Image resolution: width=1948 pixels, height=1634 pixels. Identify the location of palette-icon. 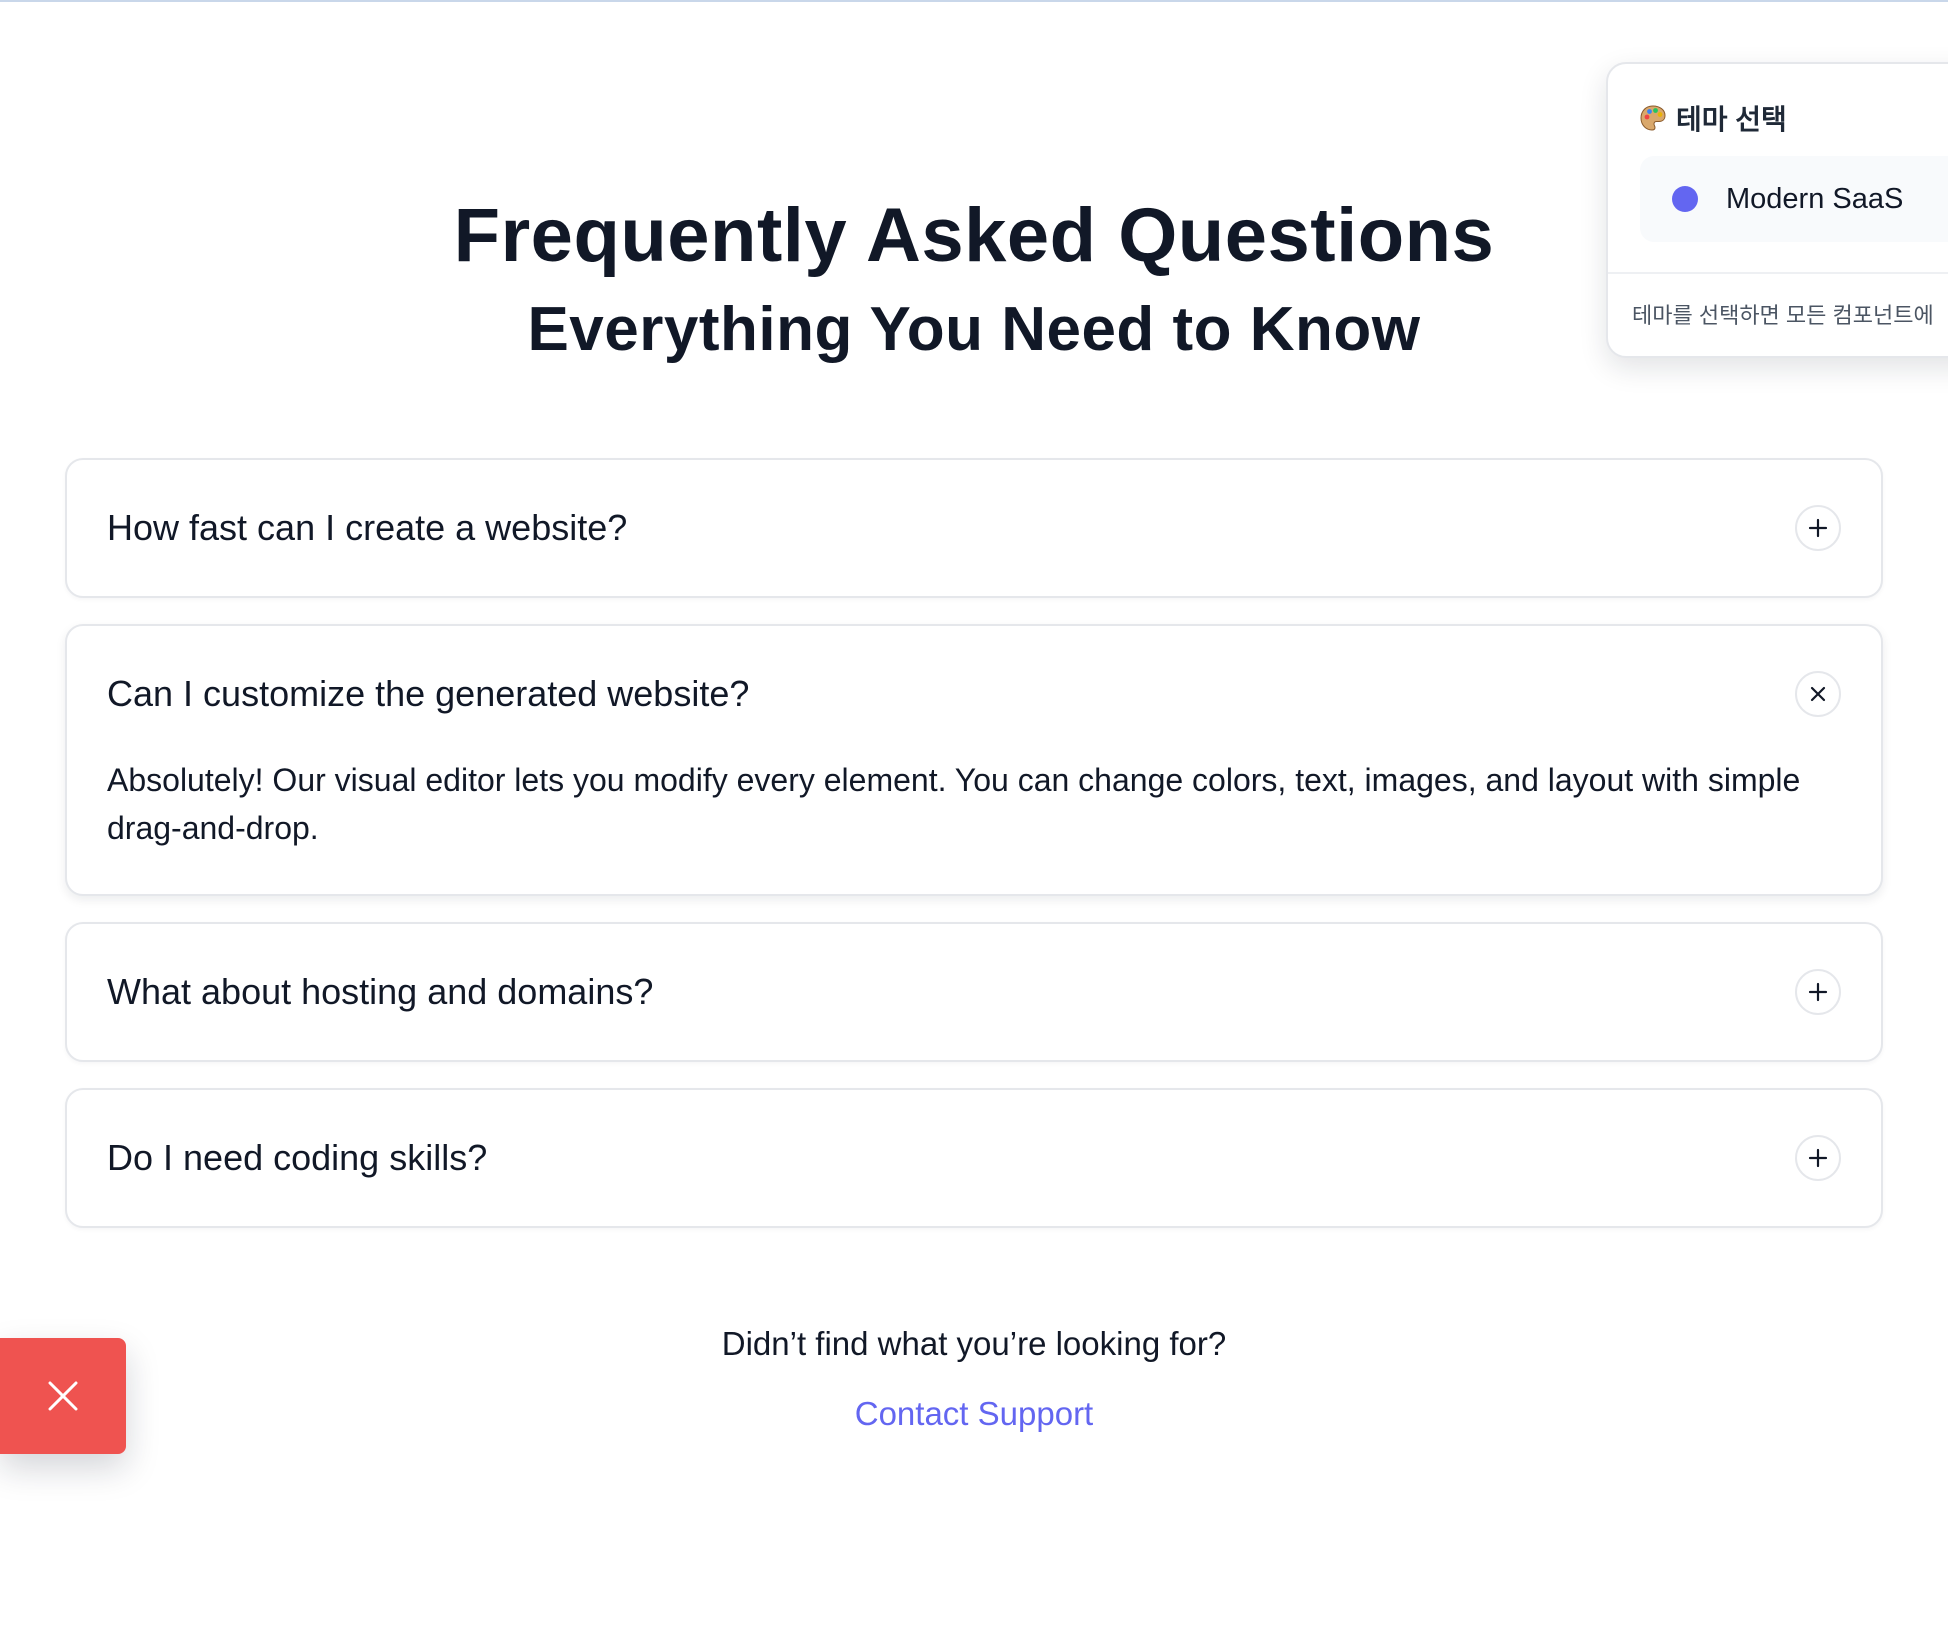
(1653, 118).